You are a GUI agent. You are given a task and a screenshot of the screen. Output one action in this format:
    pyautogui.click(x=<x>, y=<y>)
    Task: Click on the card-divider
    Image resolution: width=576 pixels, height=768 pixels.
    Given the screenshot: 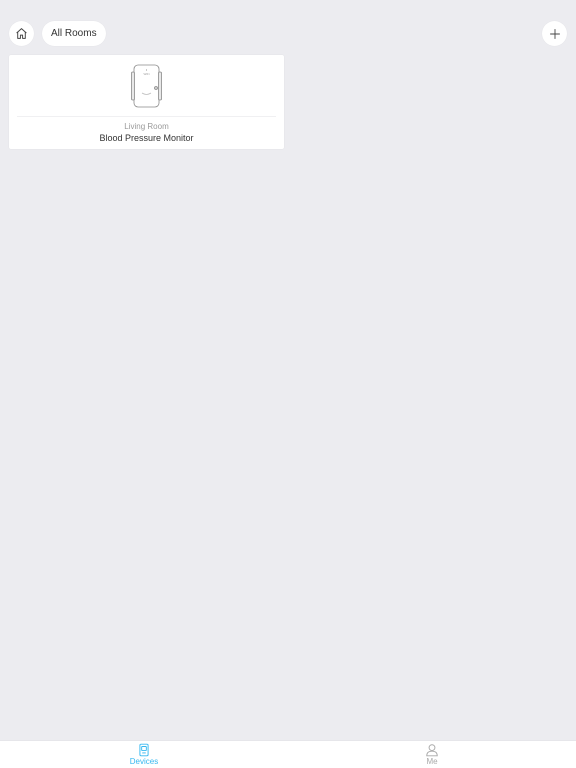 What is the action you would take?
    pyautogui.click(x=146, y=116)
    